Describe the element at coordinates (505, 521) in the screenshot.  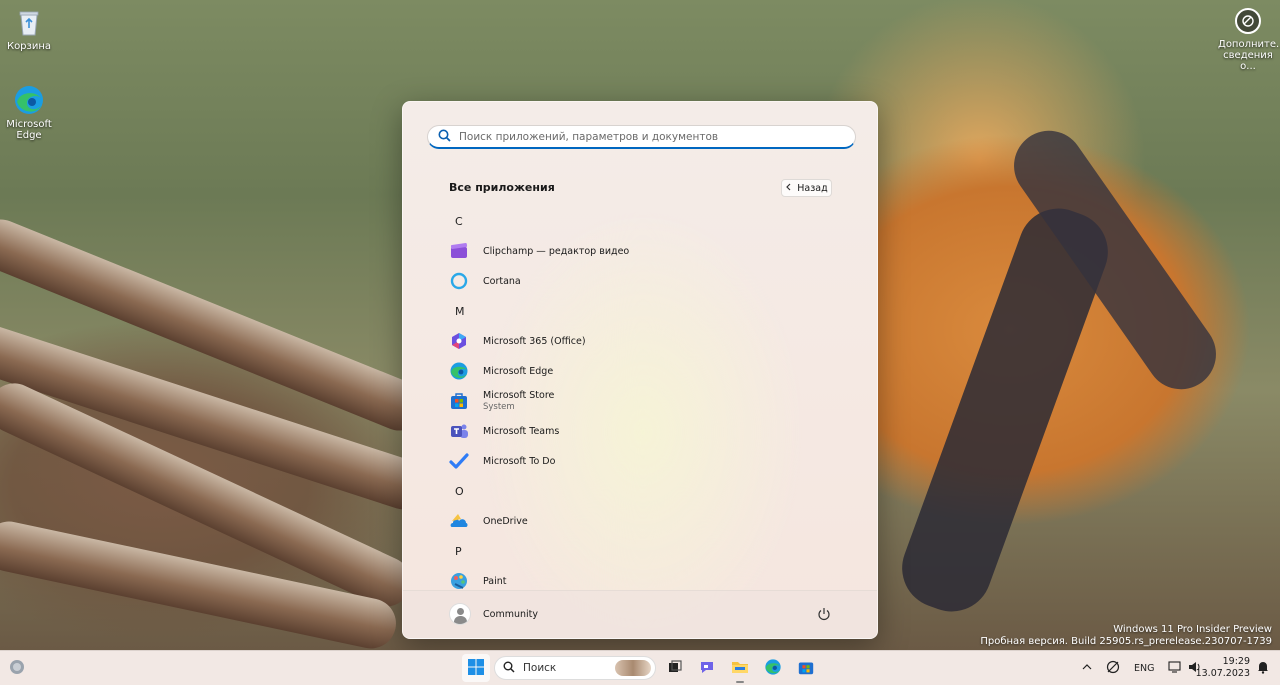
I see `app-name: OneDrive` at that location.